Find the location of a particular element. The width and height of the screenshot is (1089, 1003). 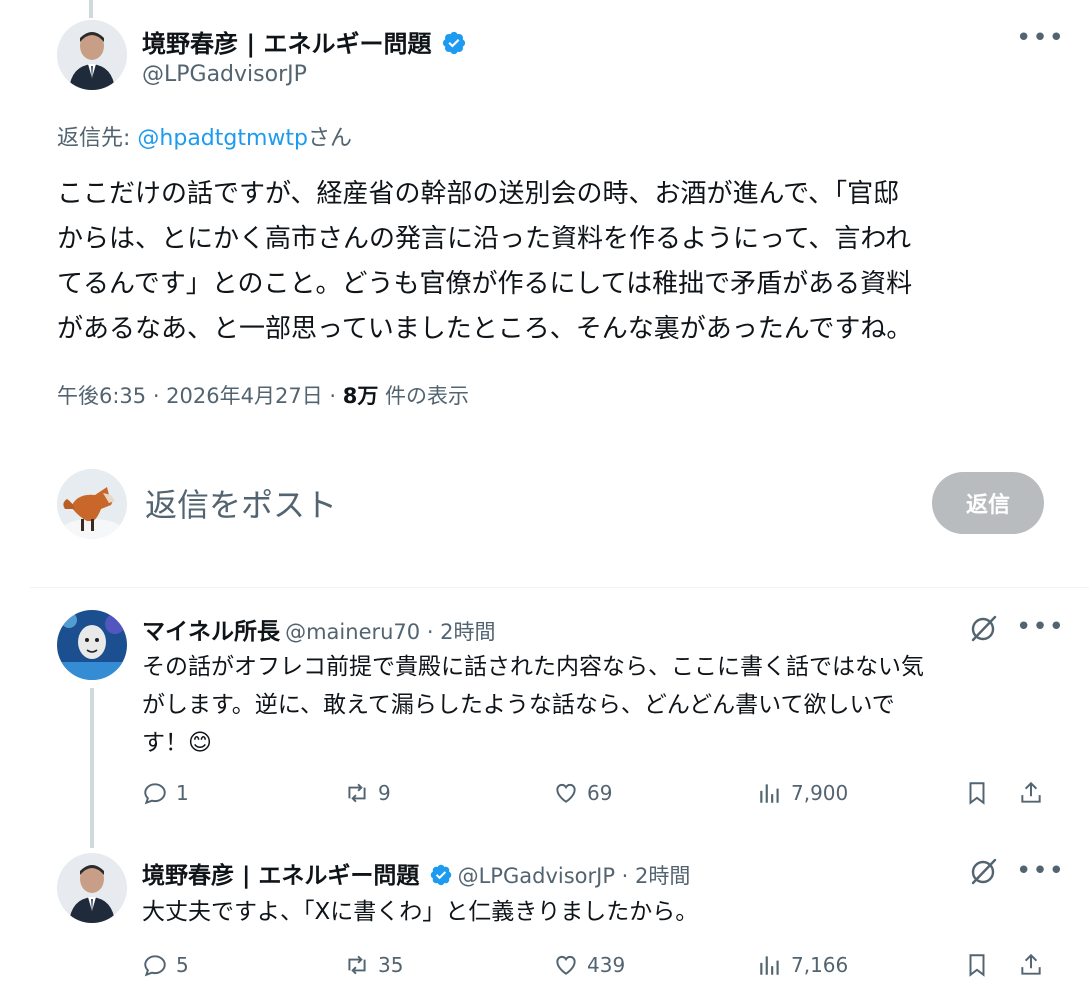

reply-text-line: 大丈夫ですよ、「Xに書くわ」と仁義きりましたから。 is located at coordinates (420, 912).